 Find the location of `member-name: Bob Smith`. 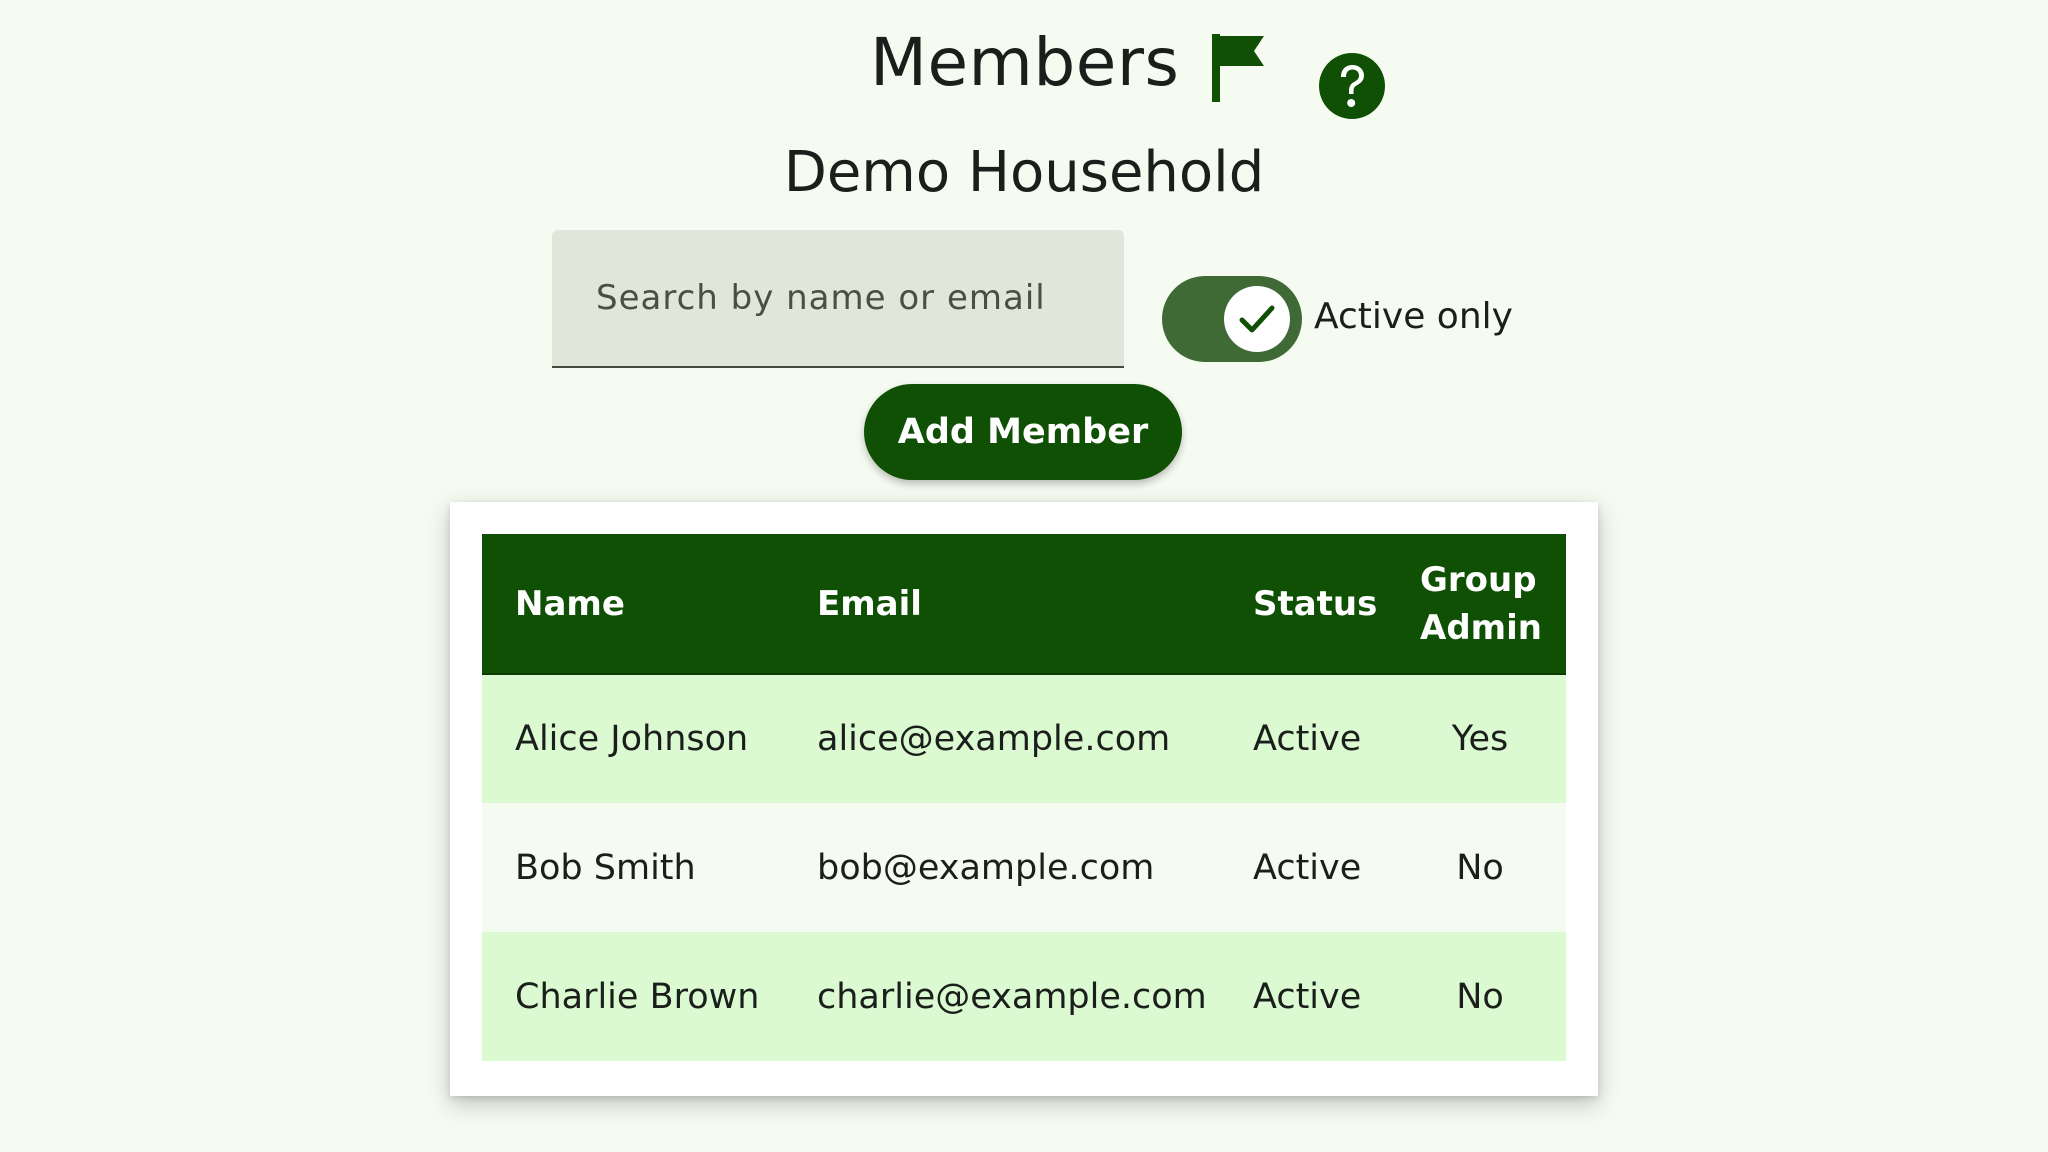

member-name: Bob Smith is located at coordinates (633, 867).